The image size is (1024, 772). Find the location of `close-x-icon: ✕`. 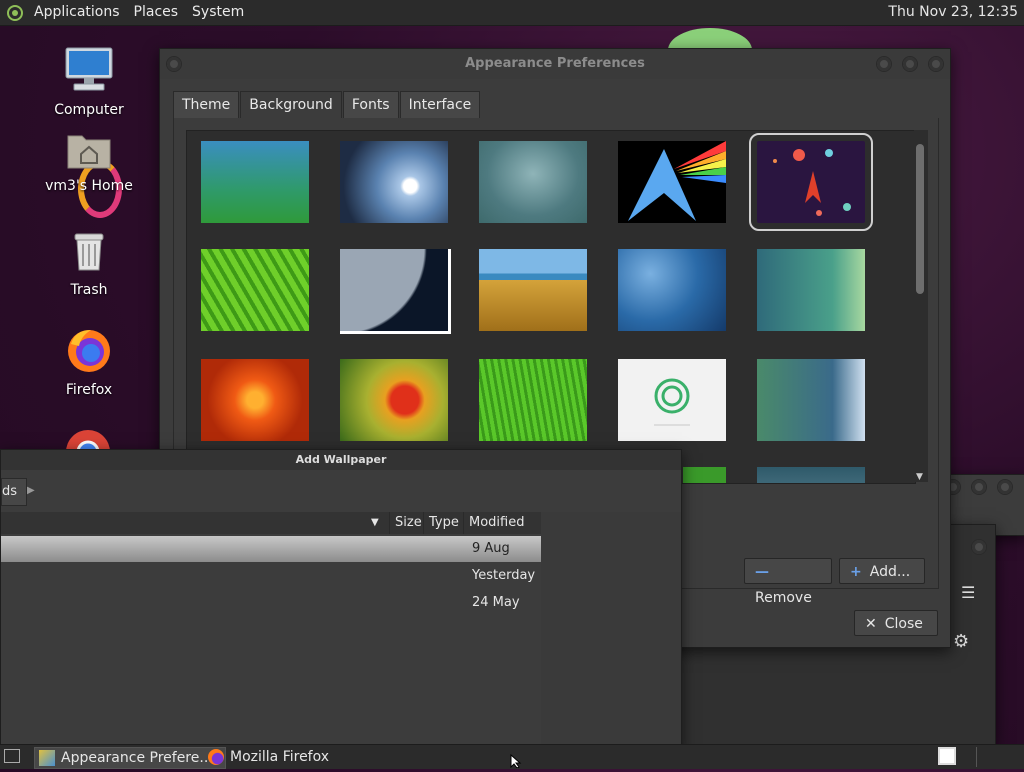

close-x-icon: ✕ is located at coordinates (871, 624).